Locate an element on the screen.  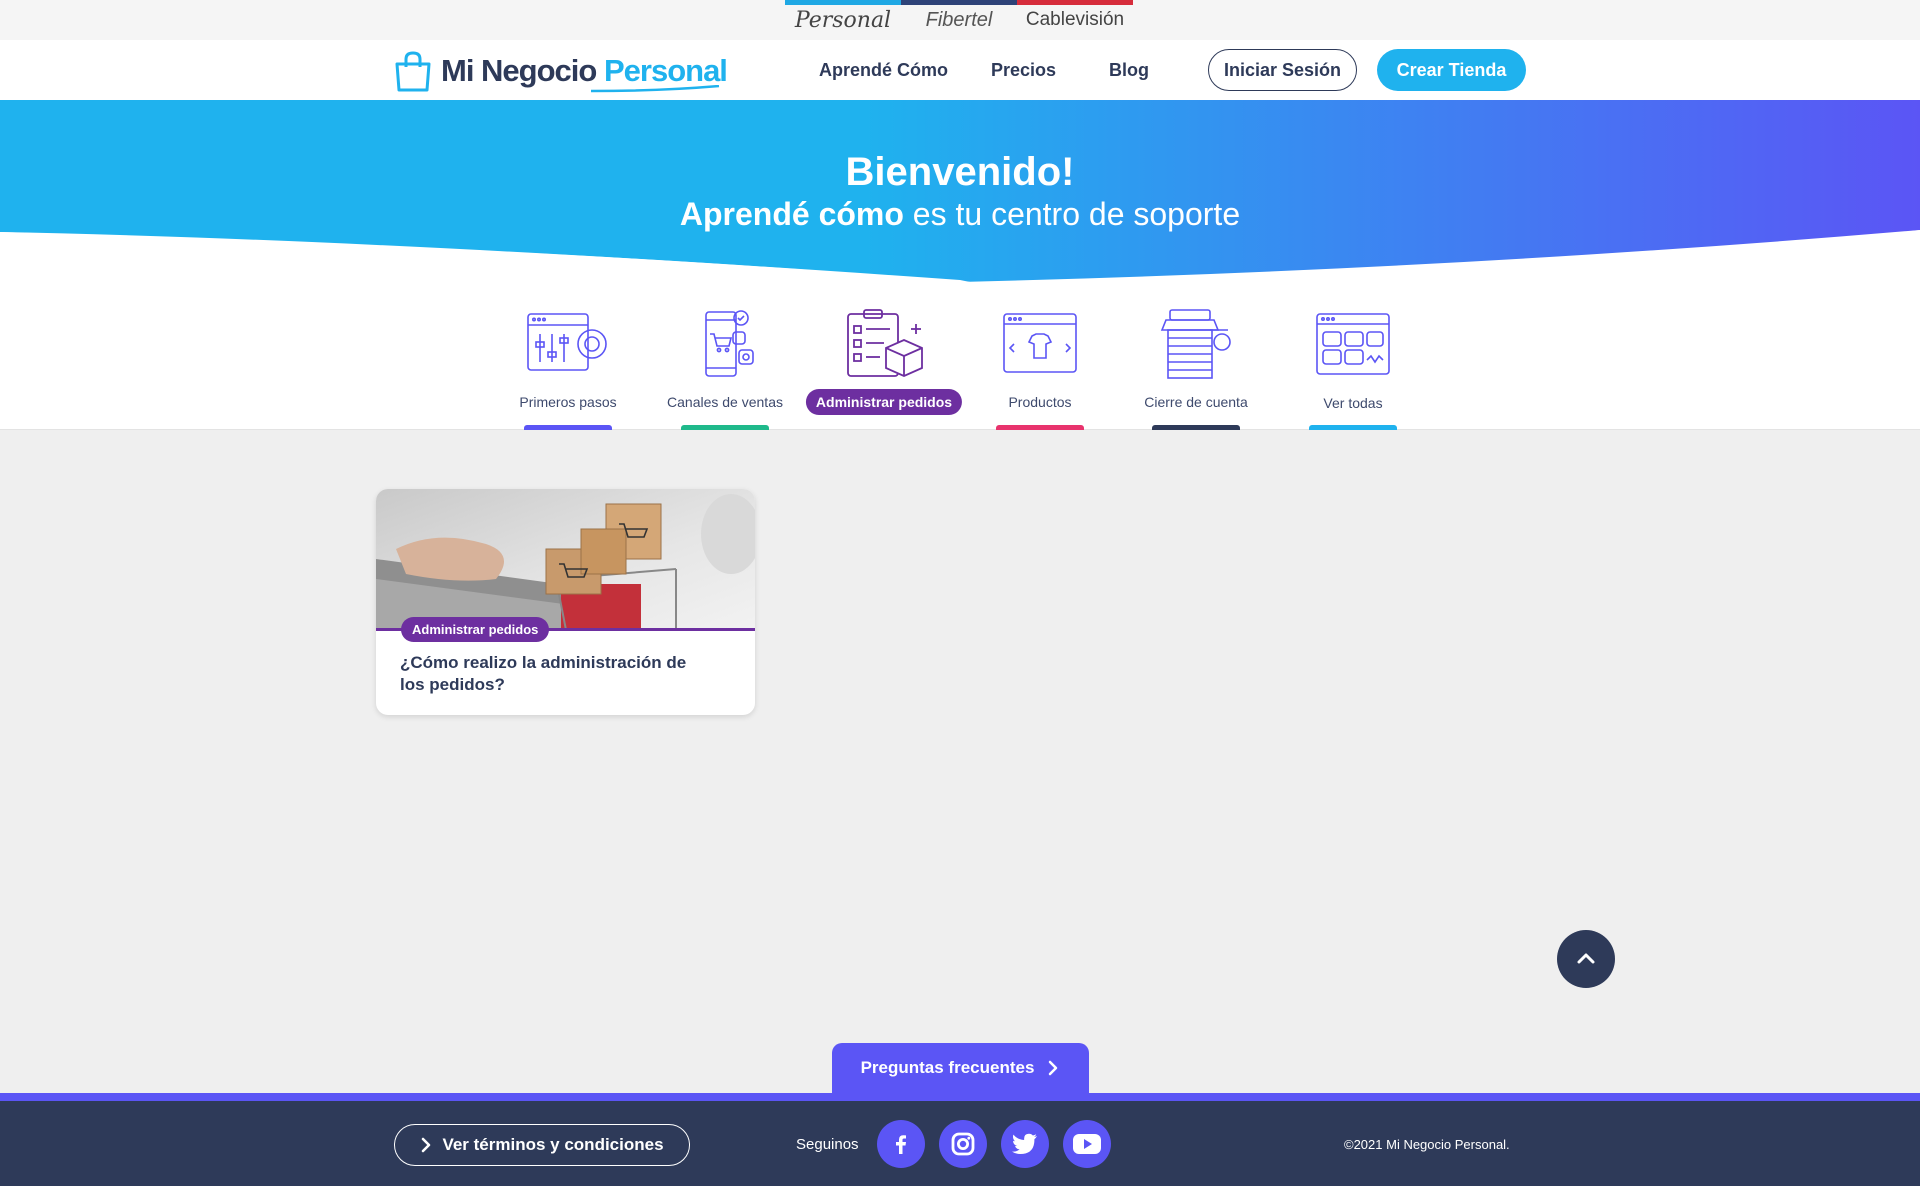
shopping-bag-icon is located at coordinates (413, 71).